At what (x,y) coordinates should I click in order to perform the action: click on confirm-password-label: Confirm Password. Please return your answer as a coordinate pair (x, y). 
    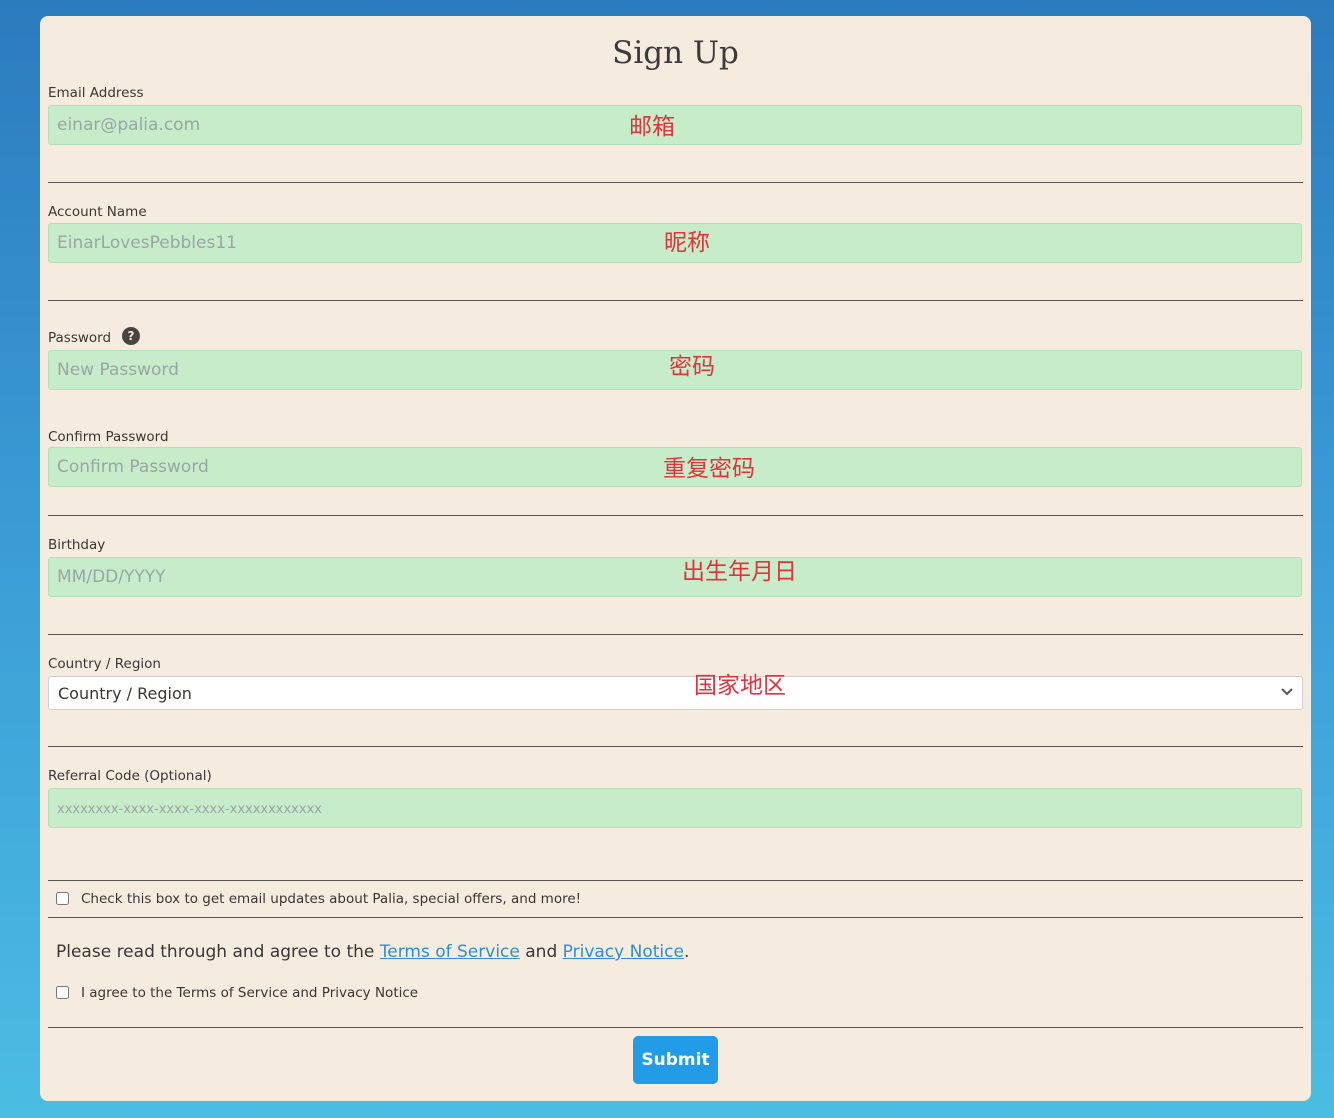
    Looking at the image, I should click on (108, 437).